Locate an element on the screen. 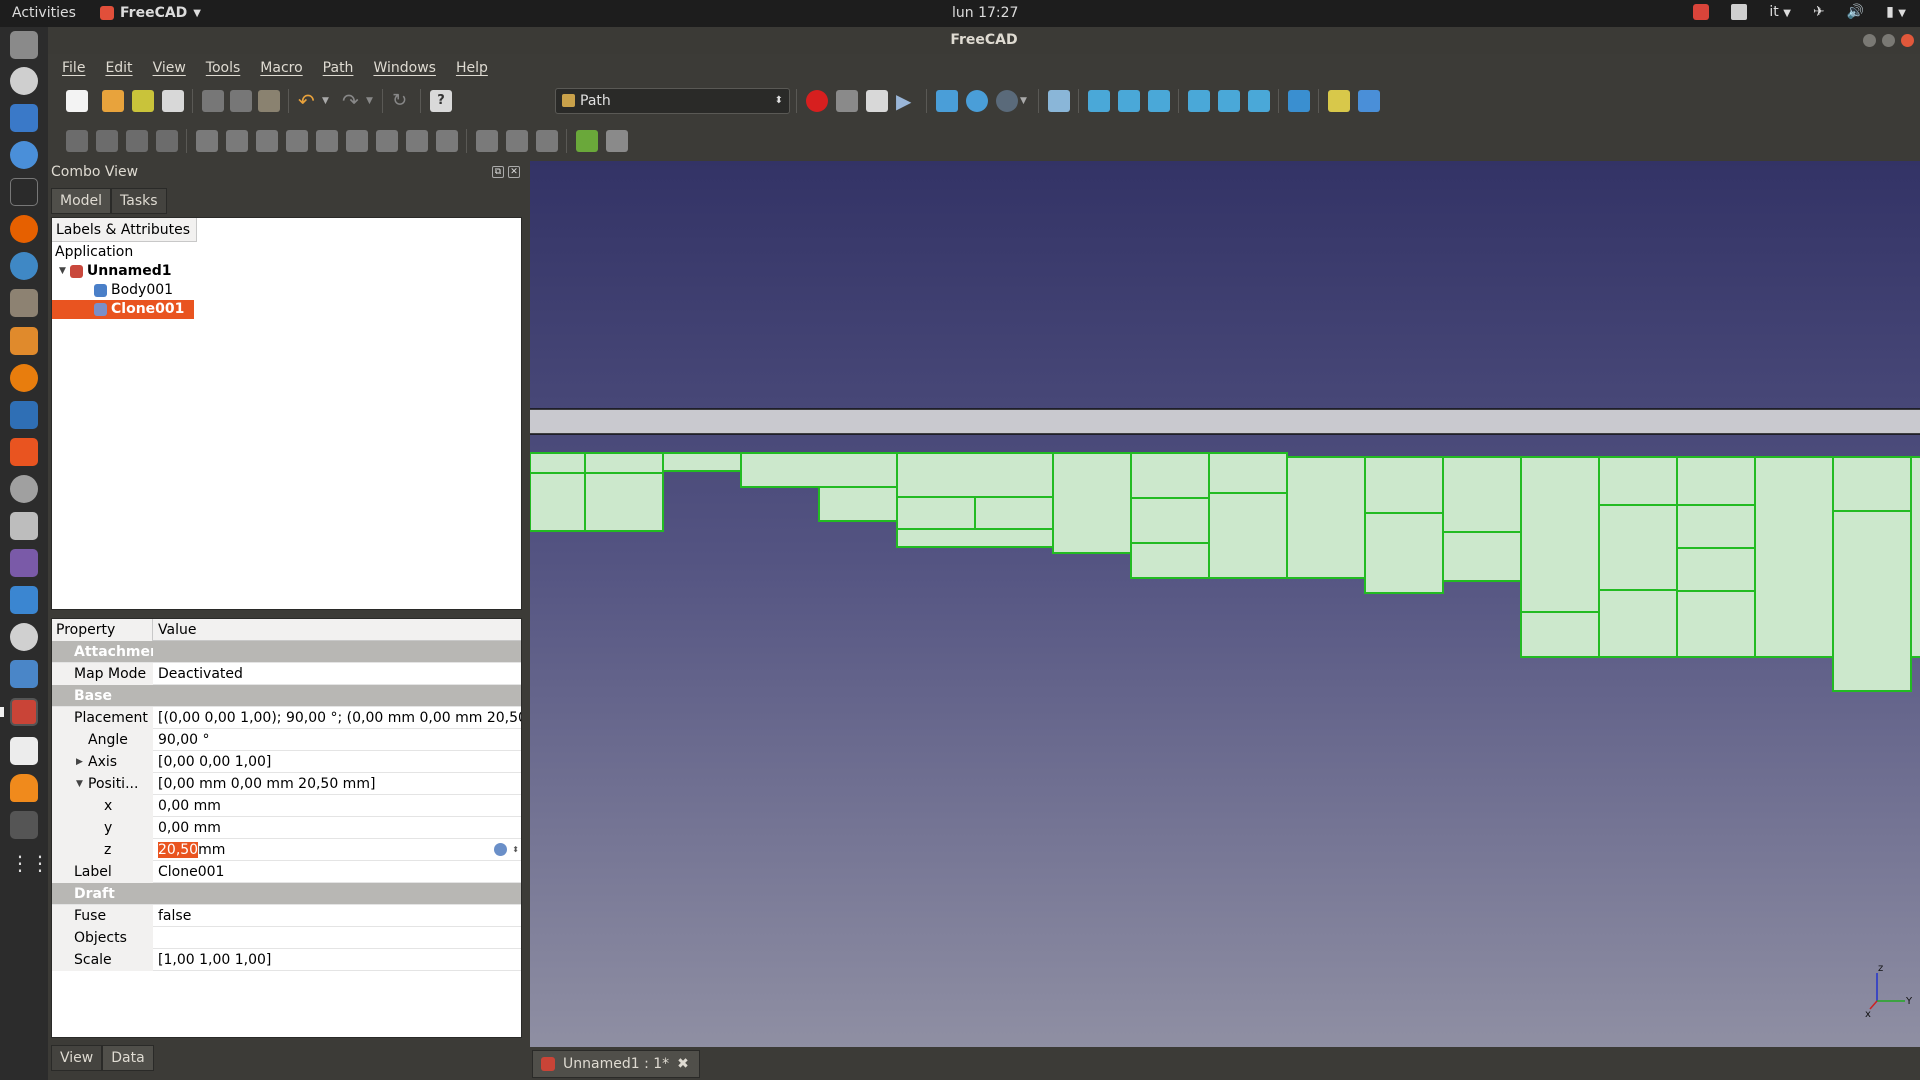  expand-arrow-icon: ▼ is located at coordinates (62, 271).